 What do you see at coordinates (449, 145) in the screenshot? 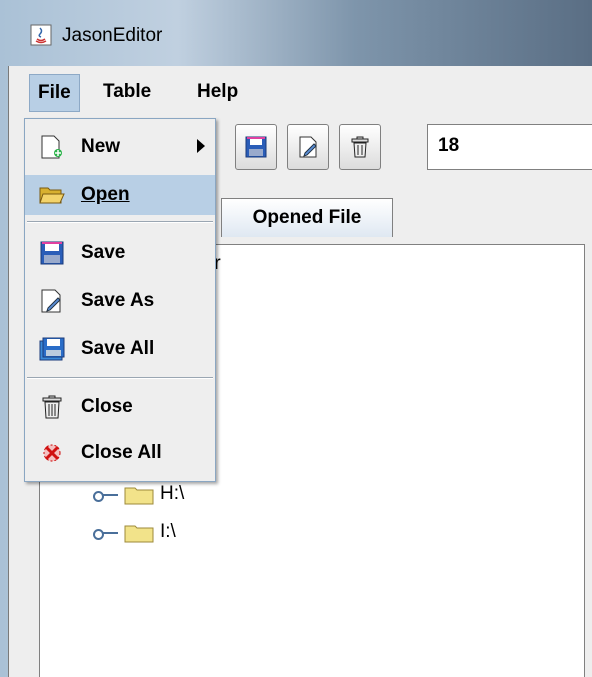
I see `number-field-value: 18` at bounding box center [449, 145].